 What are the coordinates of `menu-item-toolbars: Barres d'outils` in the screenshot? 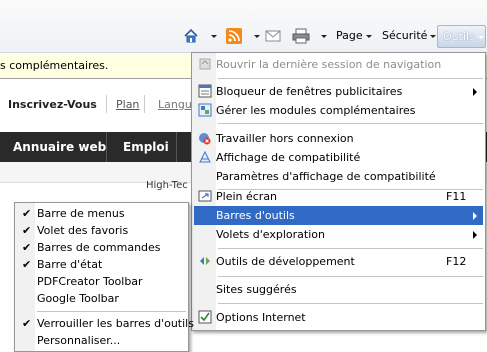 It's located at (338, 215).